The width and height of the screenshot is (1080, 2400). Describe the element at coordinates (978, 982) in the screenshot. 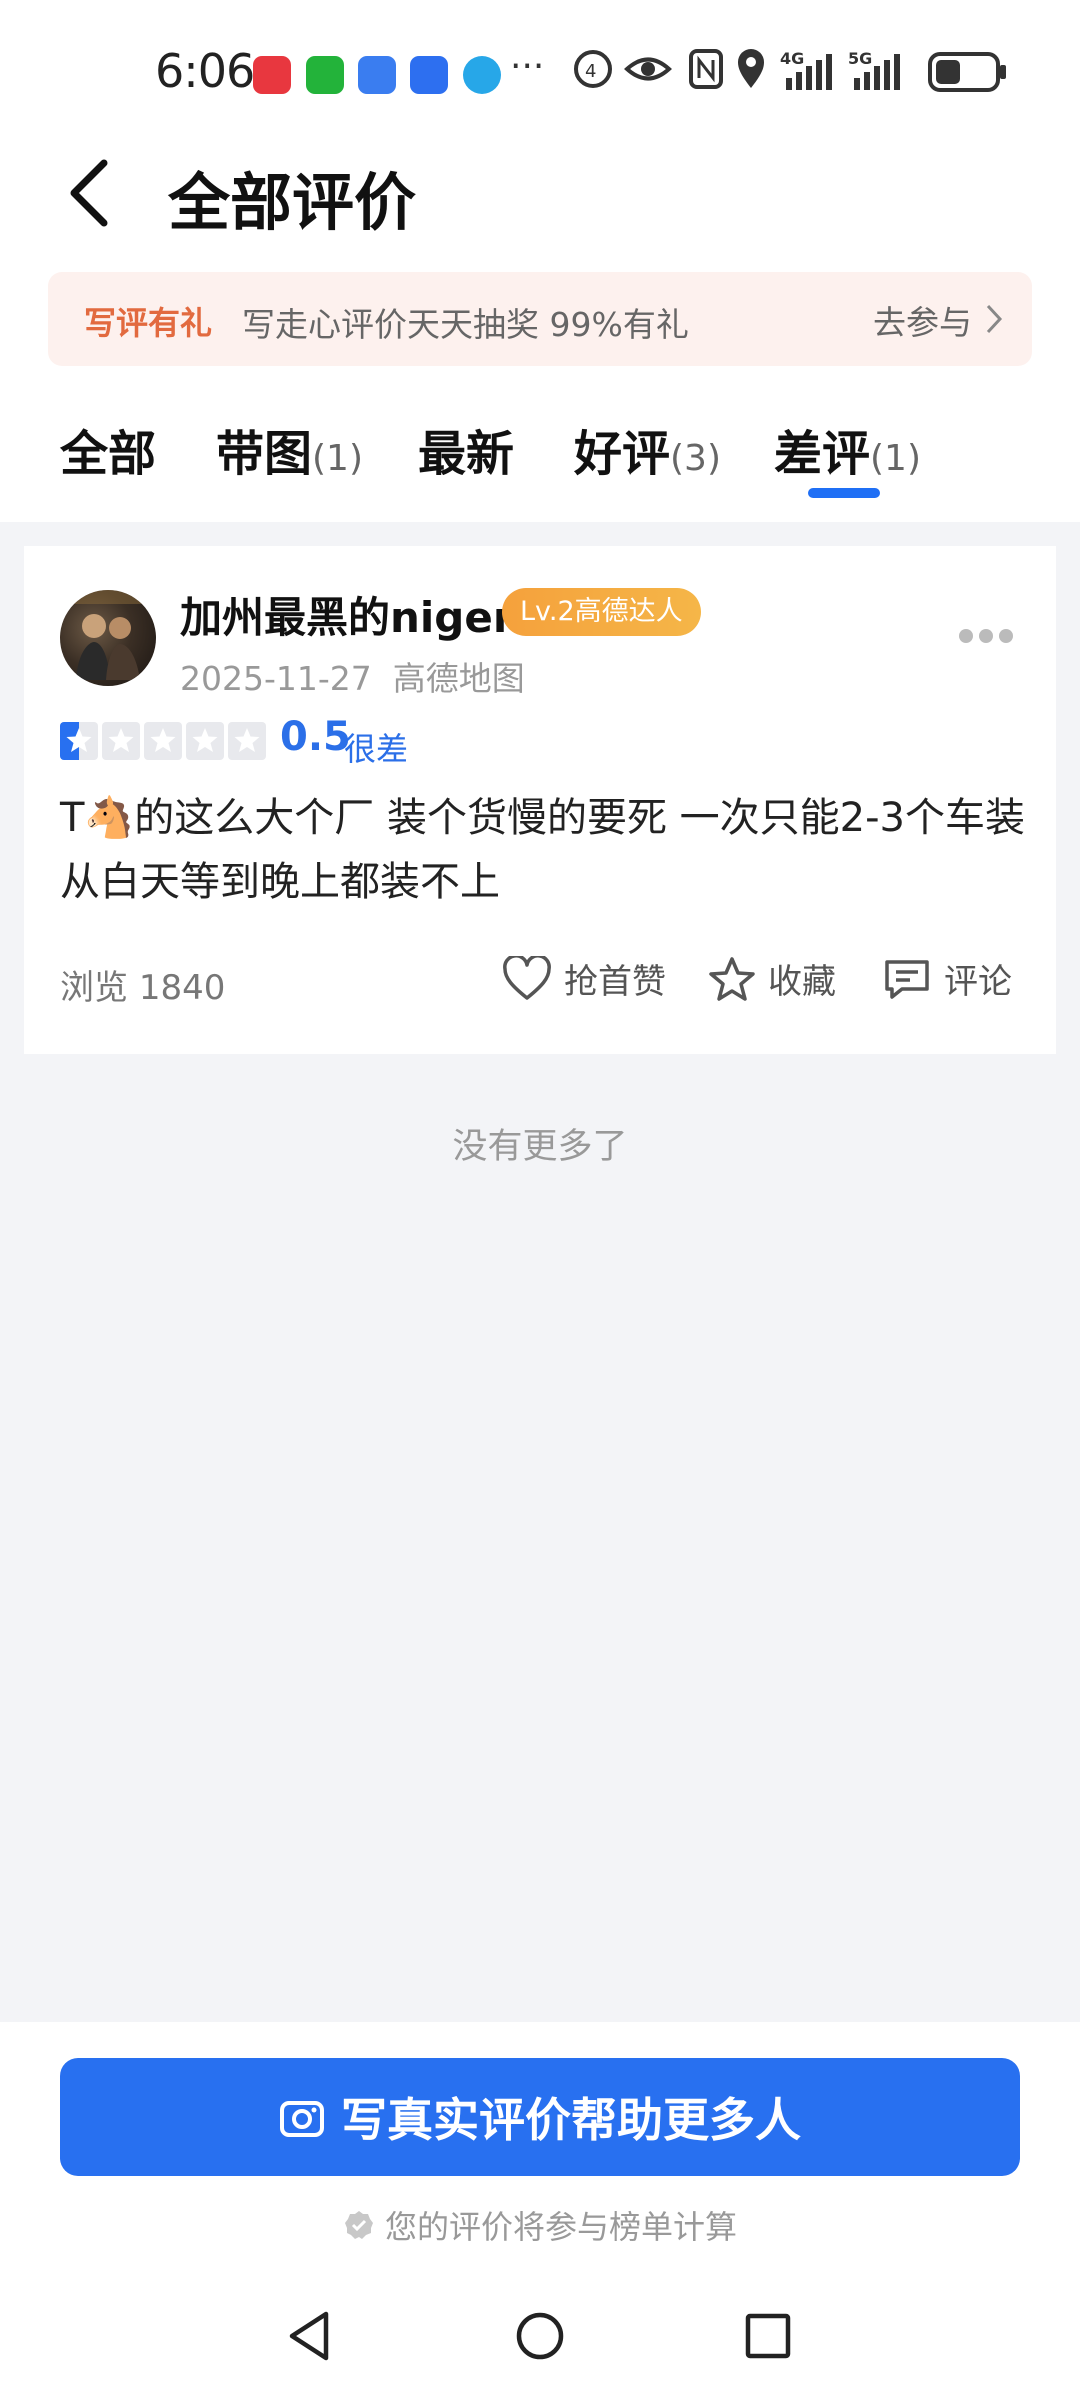

I see `comment-label: 评论` at that location.